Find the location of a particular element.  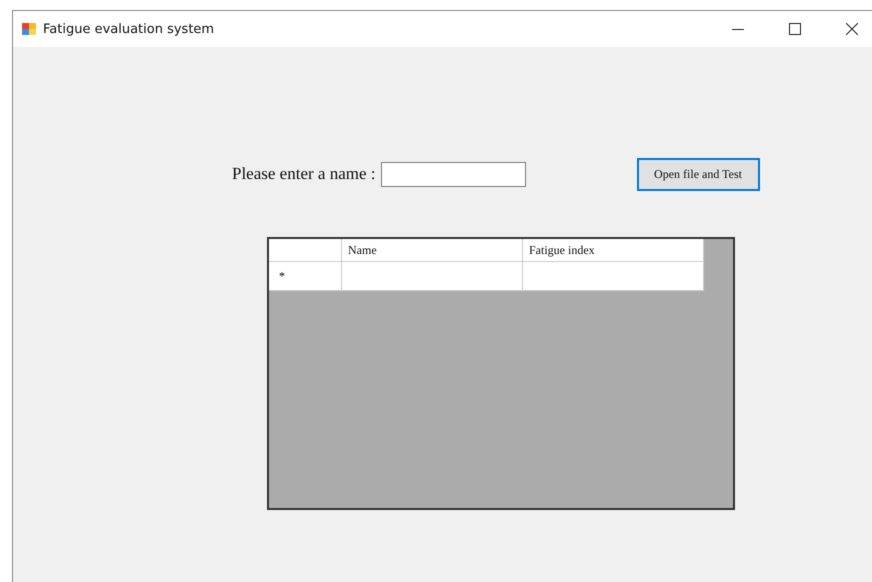

close-icon is located at coordinates (852, 29).